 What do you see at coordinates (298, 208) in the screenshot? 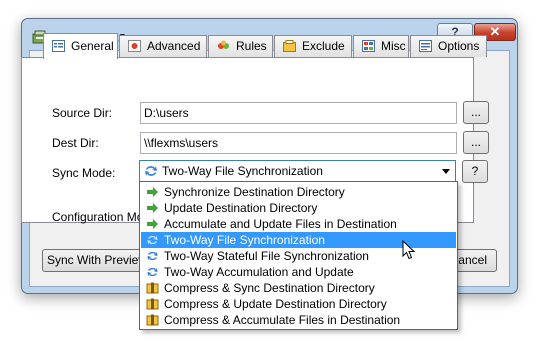
I see `list-item: Update Destination Directory` at bounding box center [298, 208].